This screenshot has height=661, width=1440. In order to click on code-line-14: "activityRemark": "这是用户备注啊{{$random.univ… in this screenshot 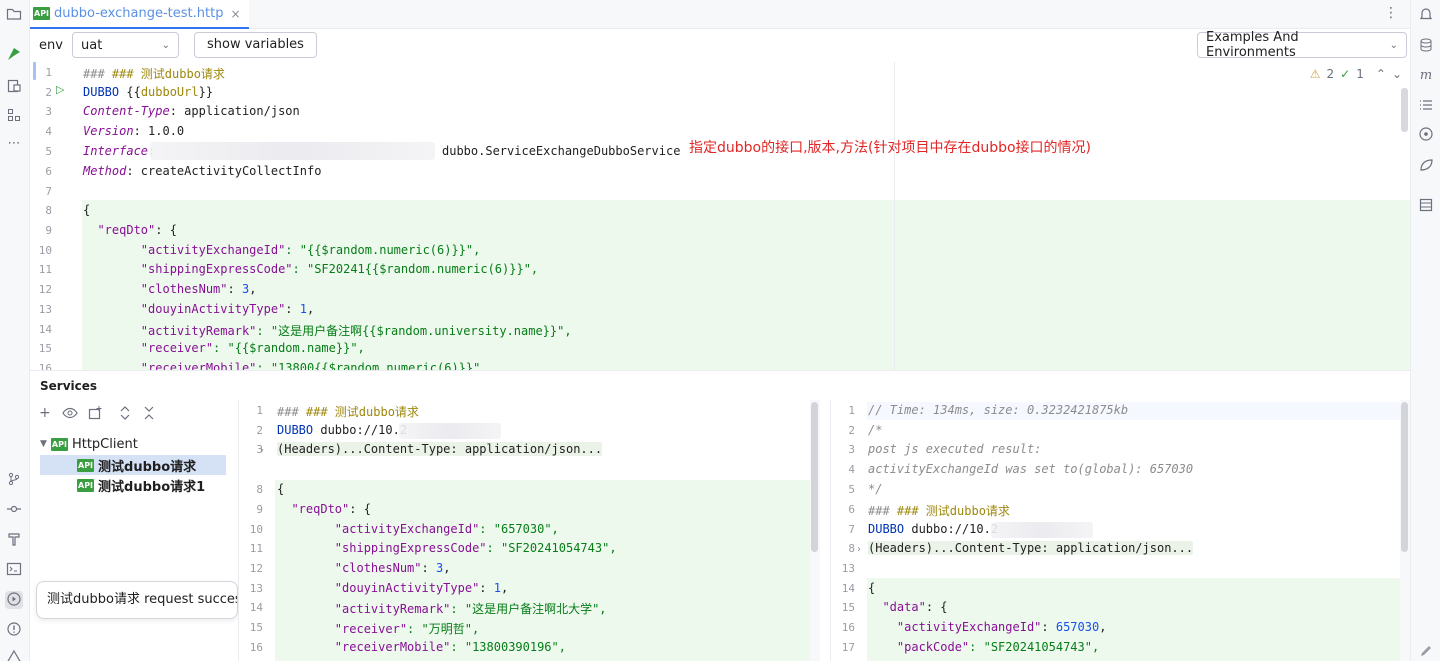, I will do `click(356, 331)`.